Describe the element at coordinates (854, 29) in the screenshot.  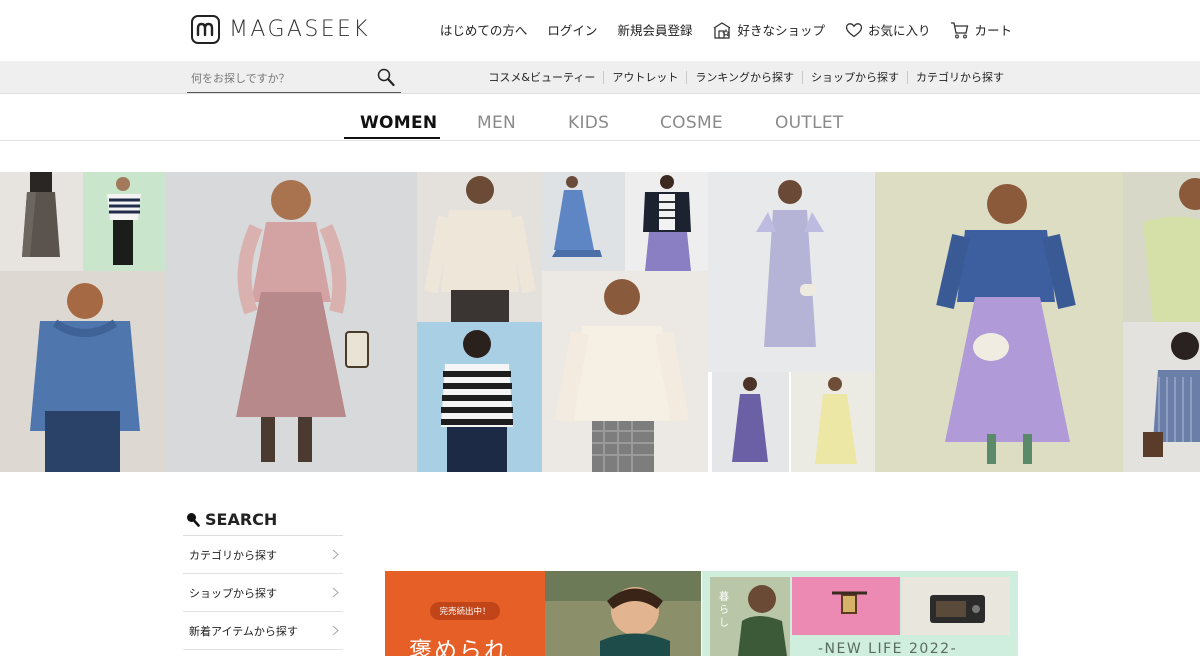
I see `heart-icon` at that location.